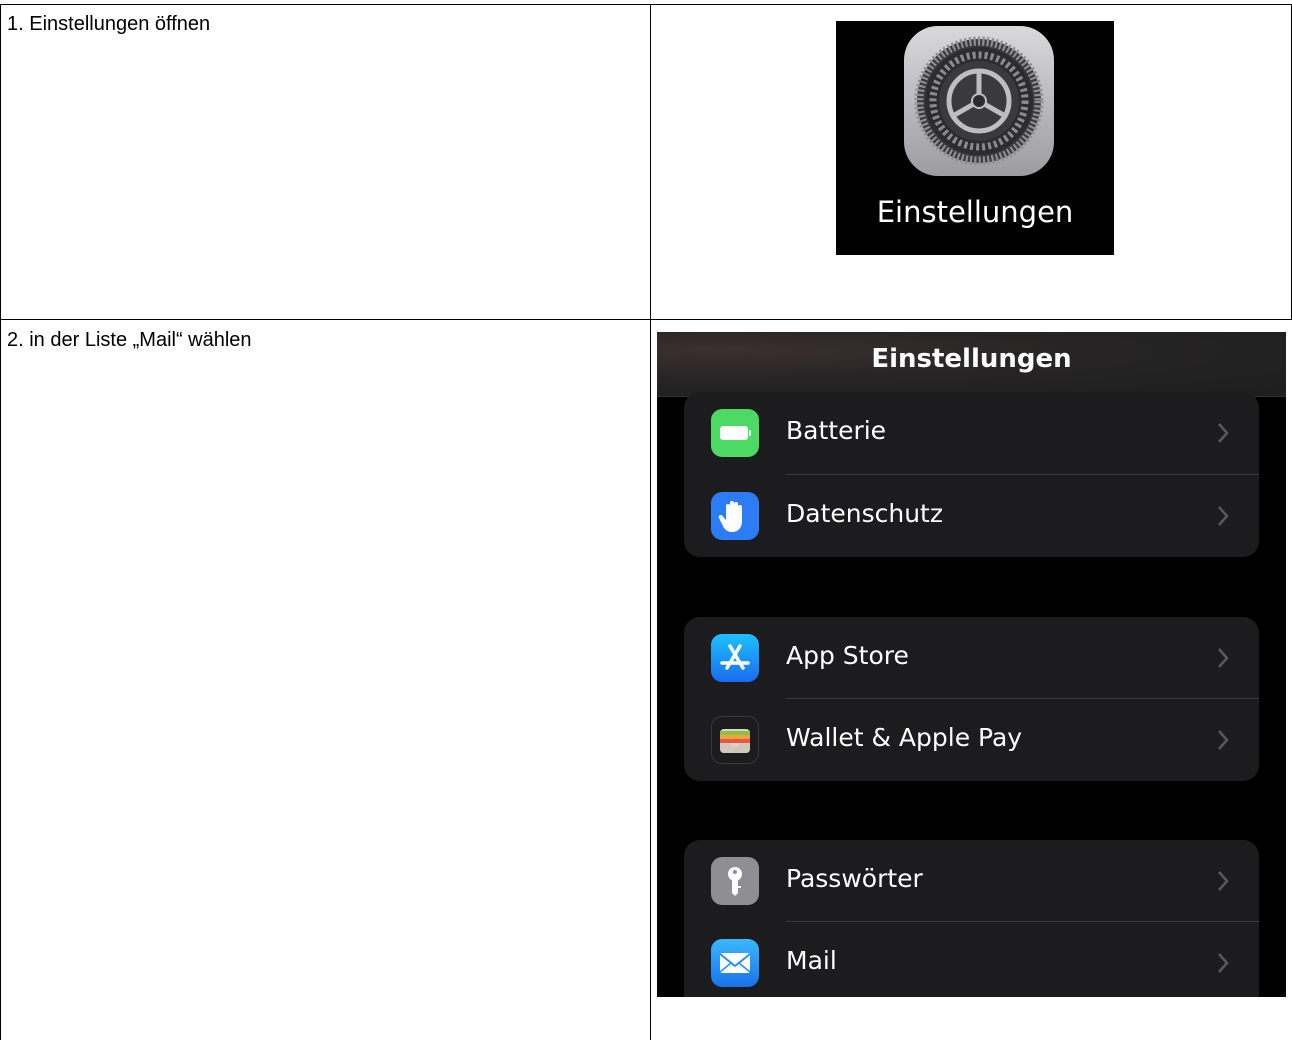 Image resolution: width=1292 pixels, height=1040 pixels. What do you see at coordinates (109, 24) in the screenshot?
I see `step-1-text: 1. Einstellungen öffnen` at bounding box center [109, 24].